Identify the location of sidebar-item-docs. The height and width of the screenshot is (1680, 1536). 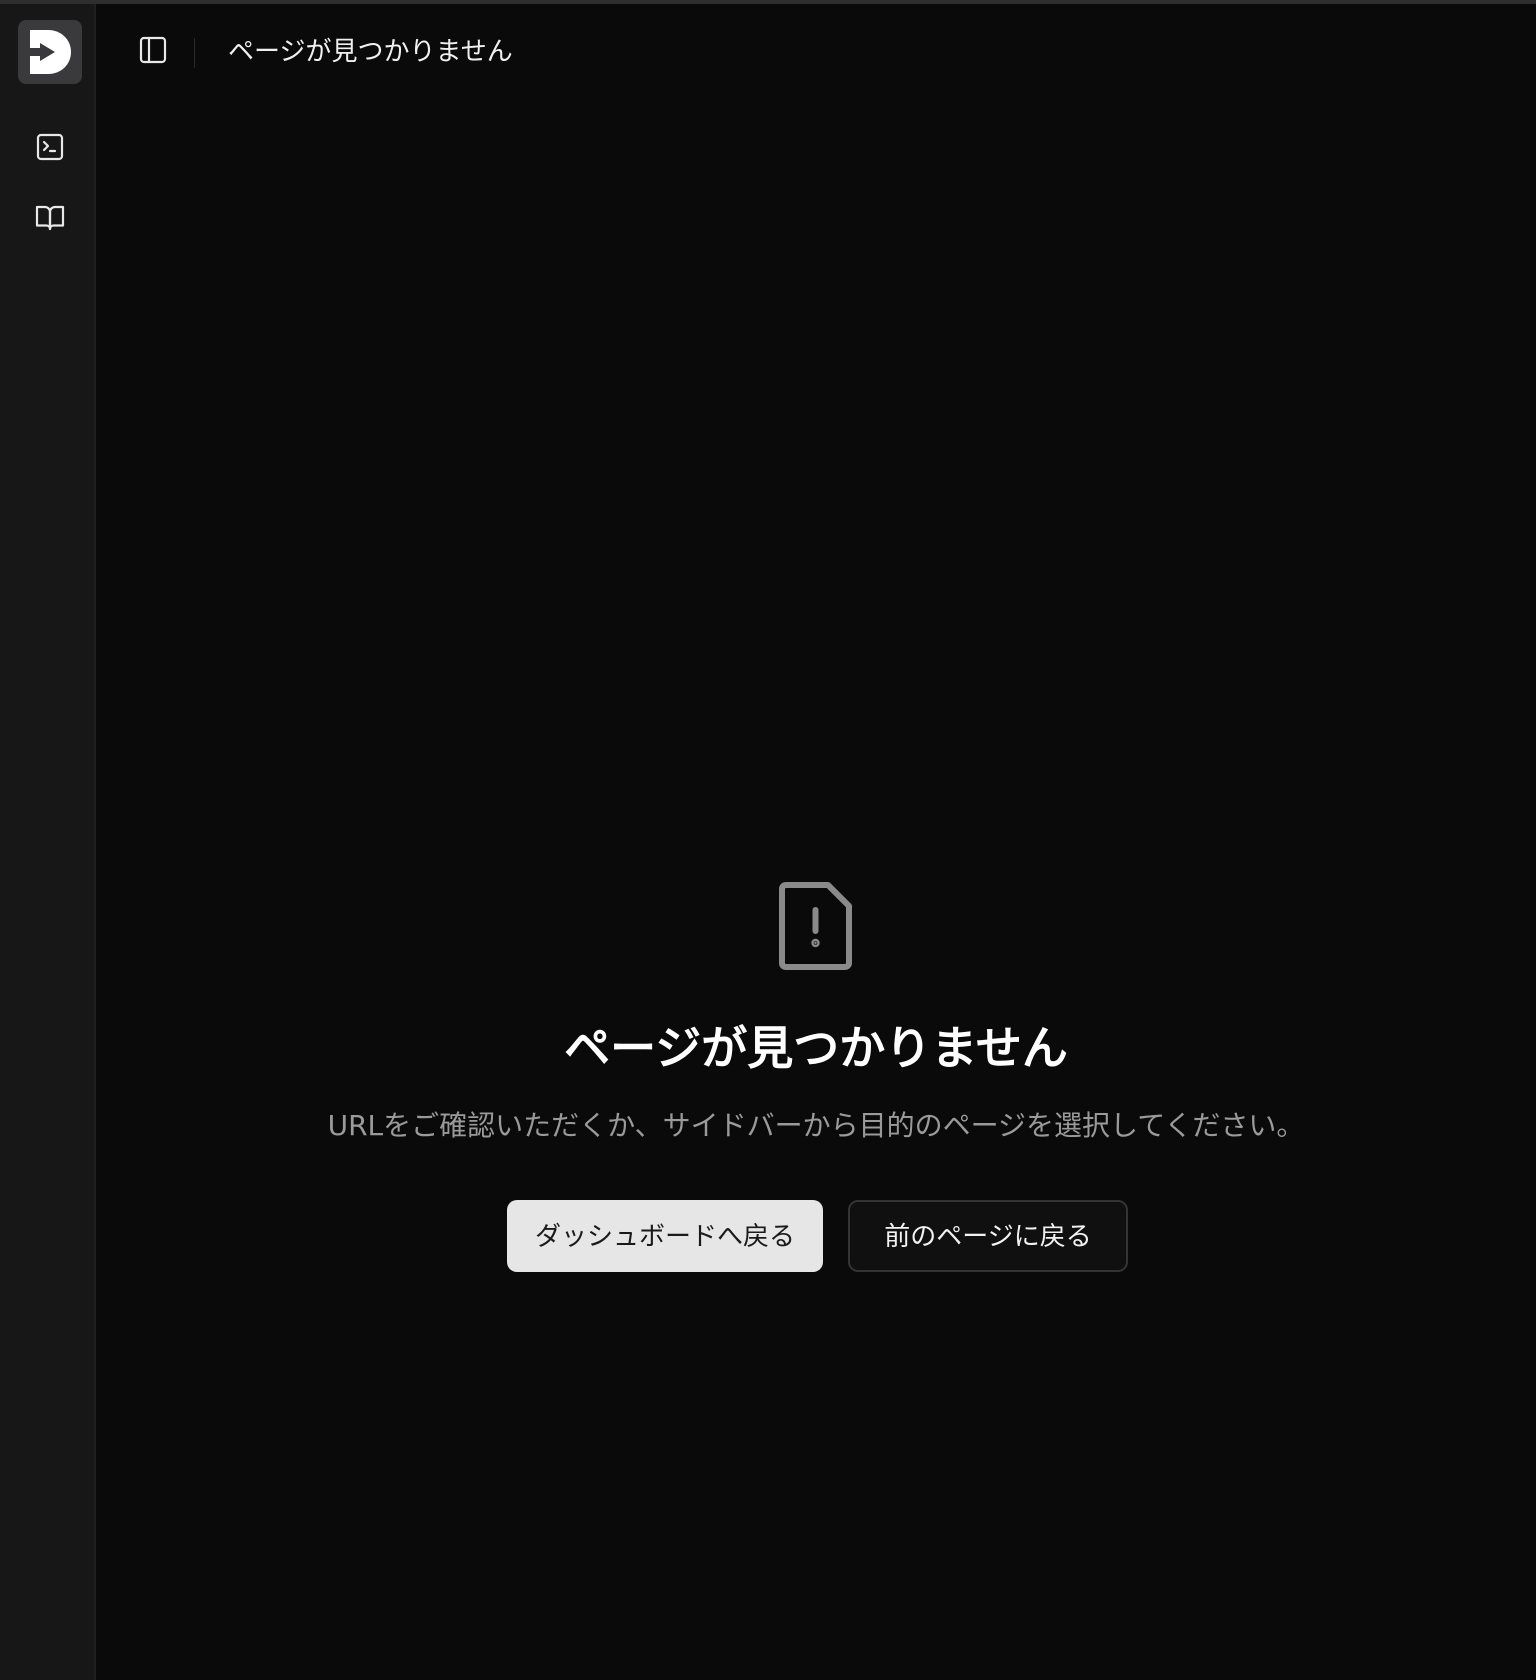
(50, 218).